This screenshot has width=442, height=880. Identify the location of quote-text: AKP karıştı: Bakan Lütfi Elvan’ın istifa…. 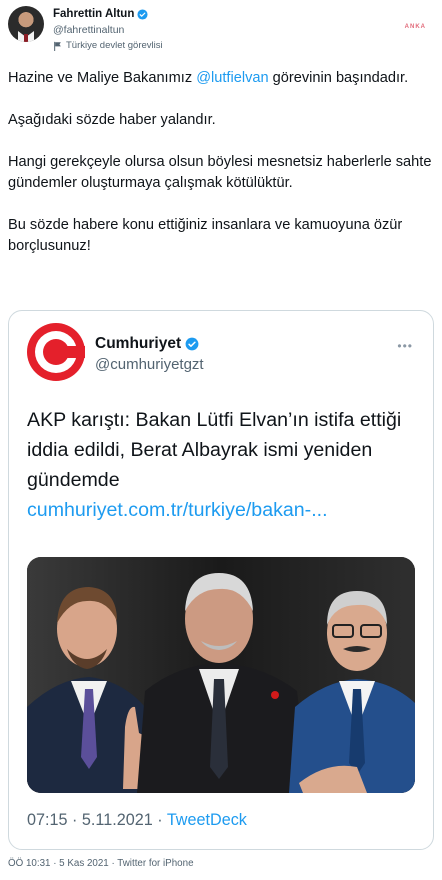
(224, 465).